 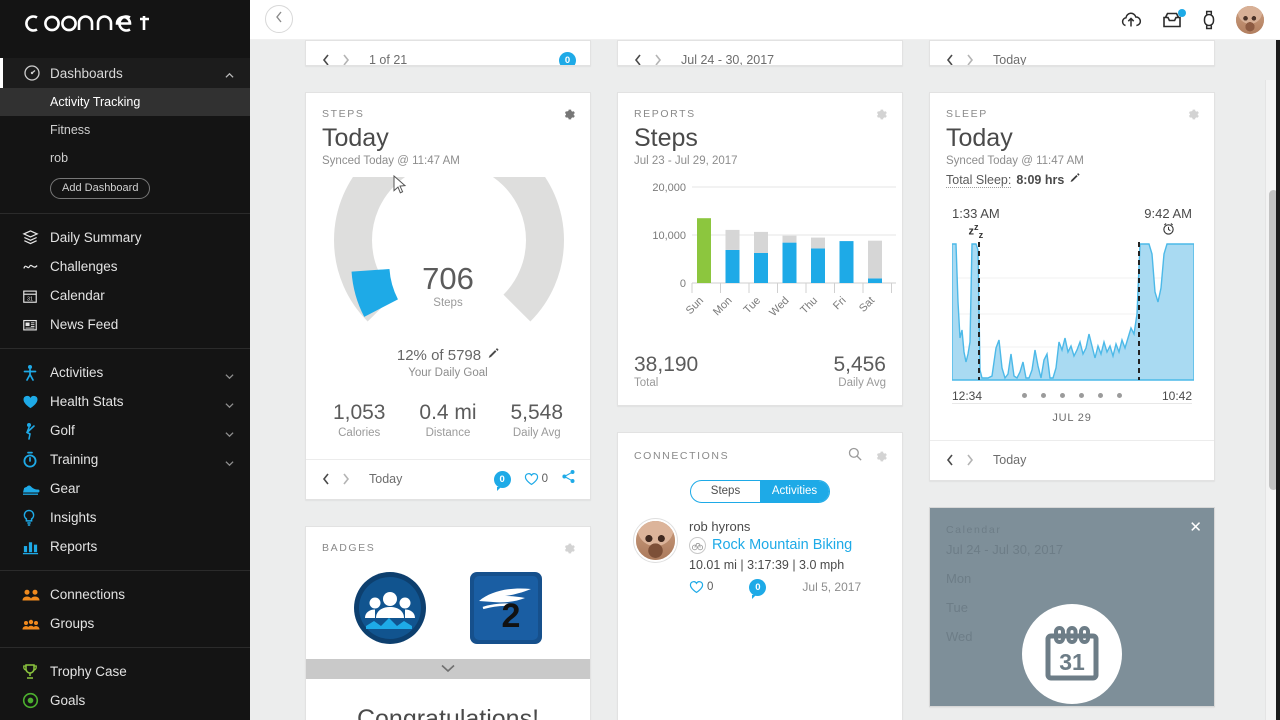 I want to click on sidebar-item-health-stats: Health Stats, so click(x=125, y=401).